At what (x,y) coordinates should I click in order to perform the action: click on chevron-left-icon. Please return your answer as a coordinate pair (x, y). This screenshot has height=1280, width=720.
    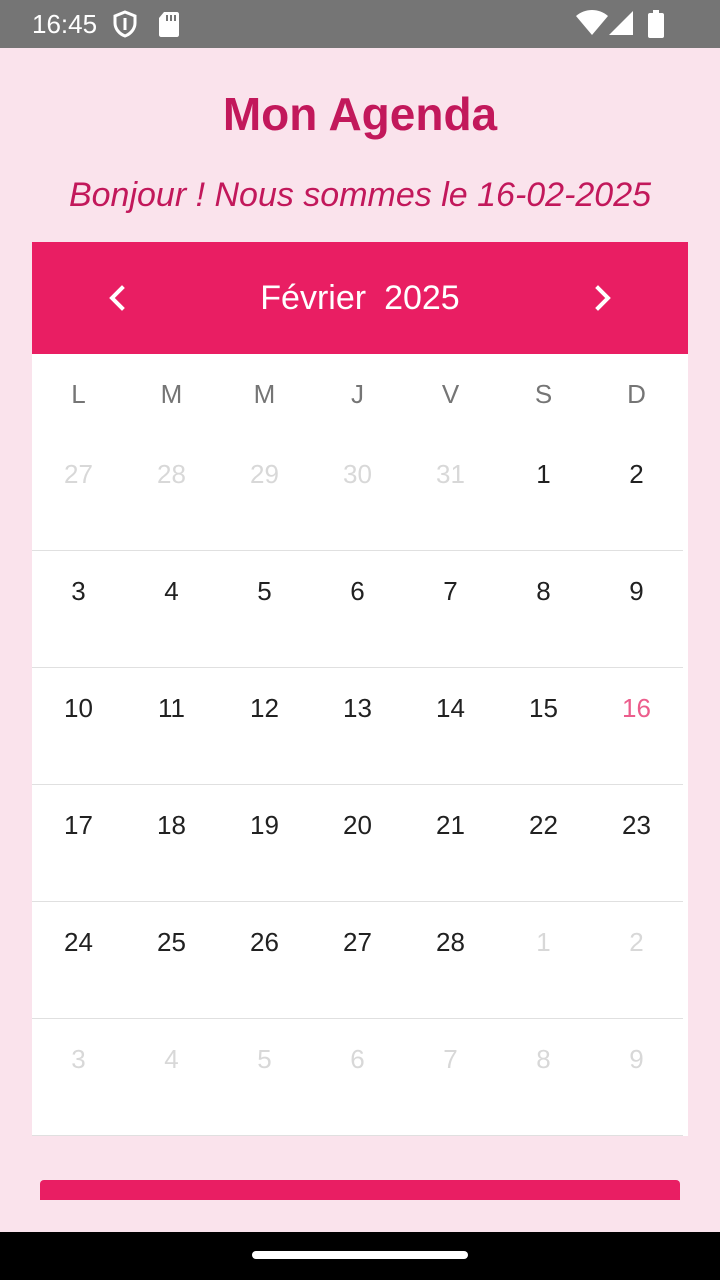
    Looking at the image, I should click on (117, 298).